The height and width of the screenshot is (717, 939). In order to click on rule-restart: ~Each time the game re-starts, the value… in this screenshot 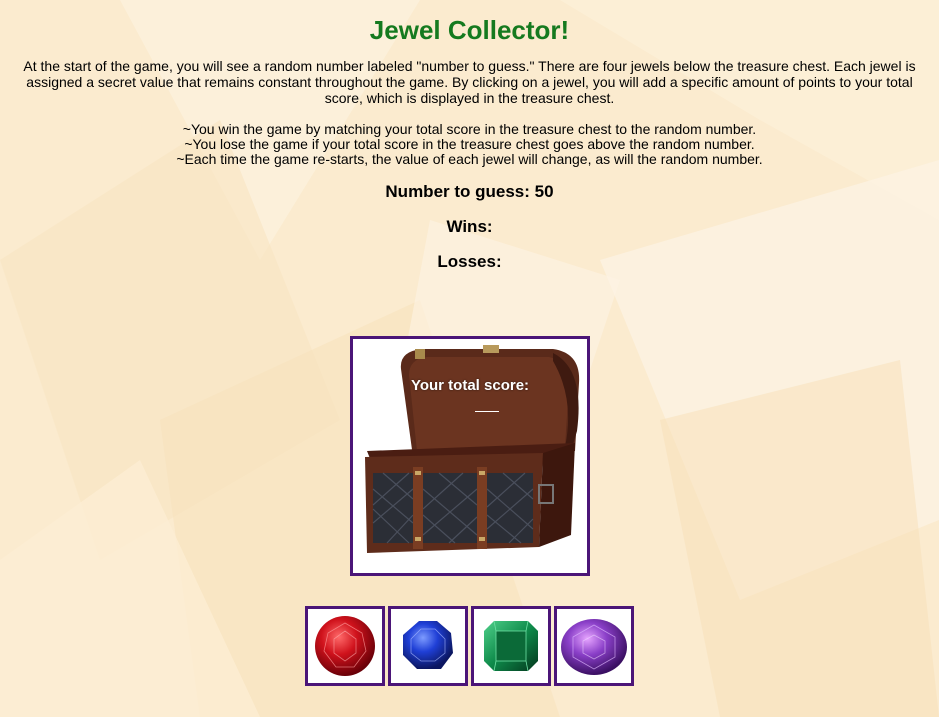, I will do `click(469, 159)`.